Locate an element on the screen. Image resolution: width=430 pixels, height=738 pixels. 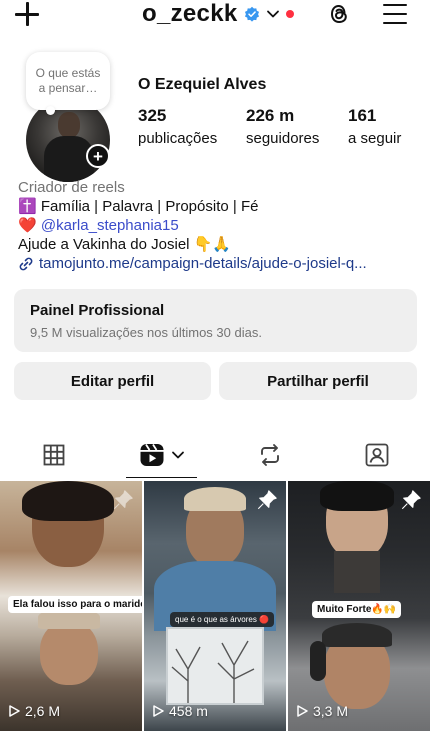
account-switcher: o_zeckk is located at coordinates (218, 14).